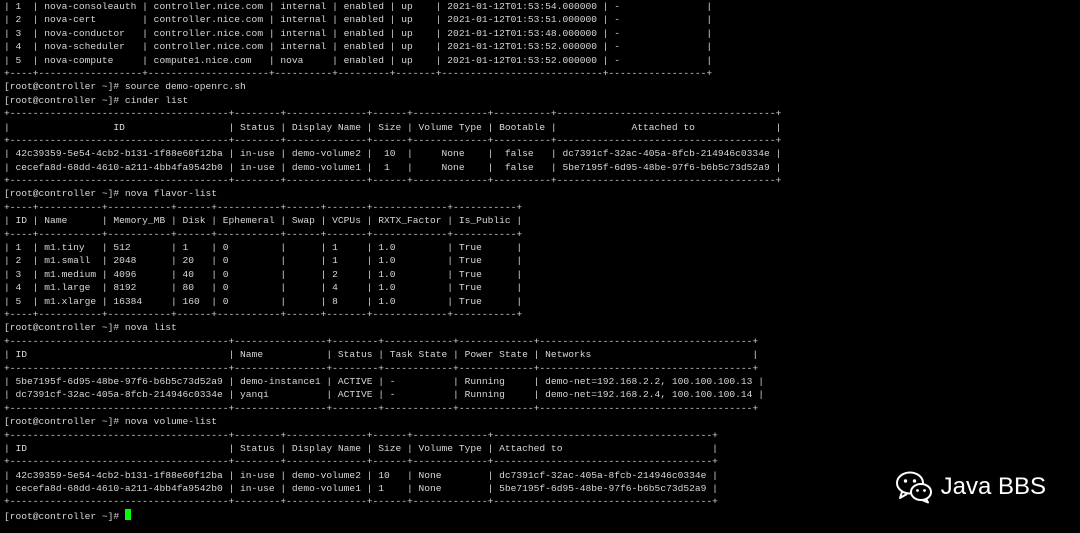 This screenshot has width=1080, height=533. I want to click on terminal-line: [root@controller ~]# cinder list, so click(96, 100).